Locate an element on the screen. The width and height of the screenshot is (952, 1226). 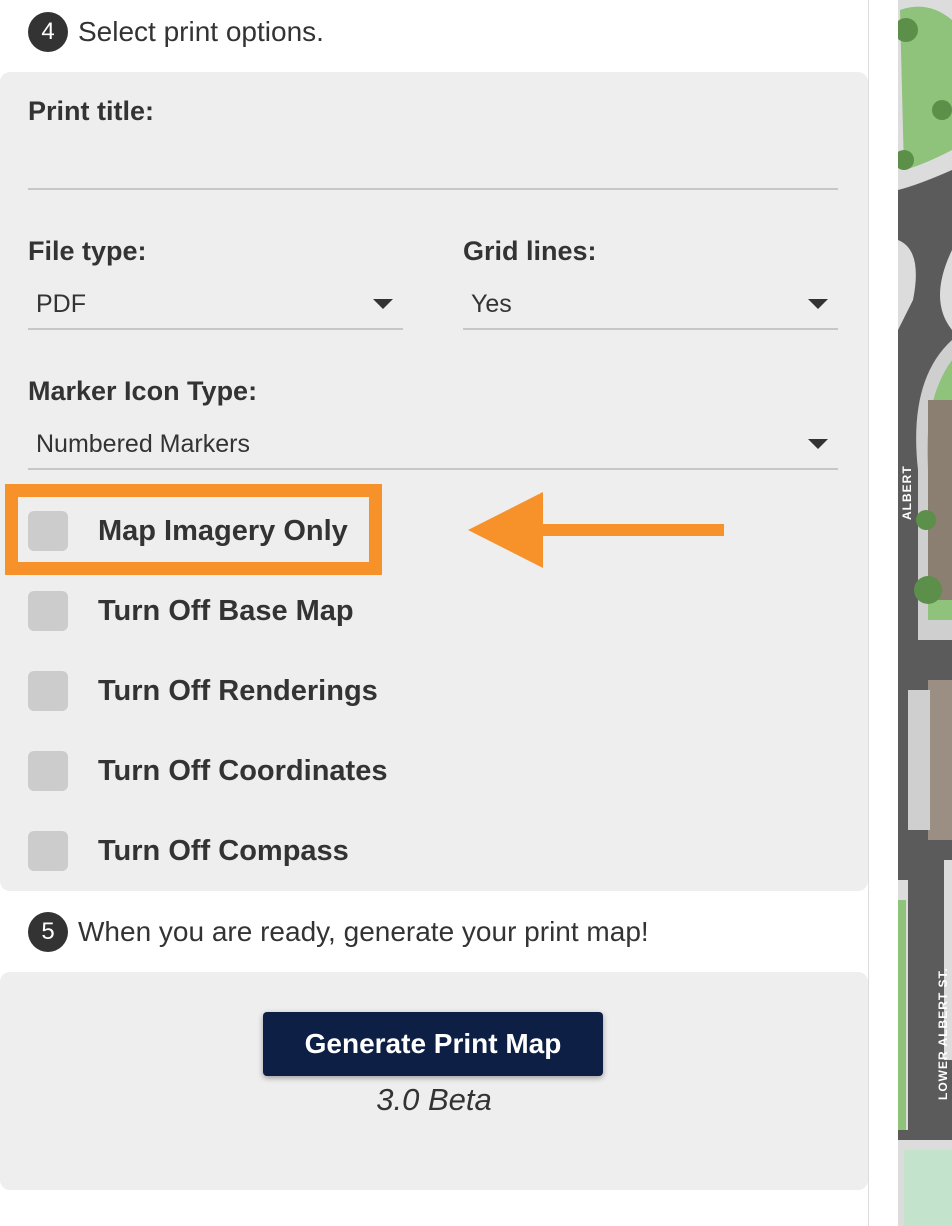
step-number-badge: 4 is located at coordinates (48, 32).